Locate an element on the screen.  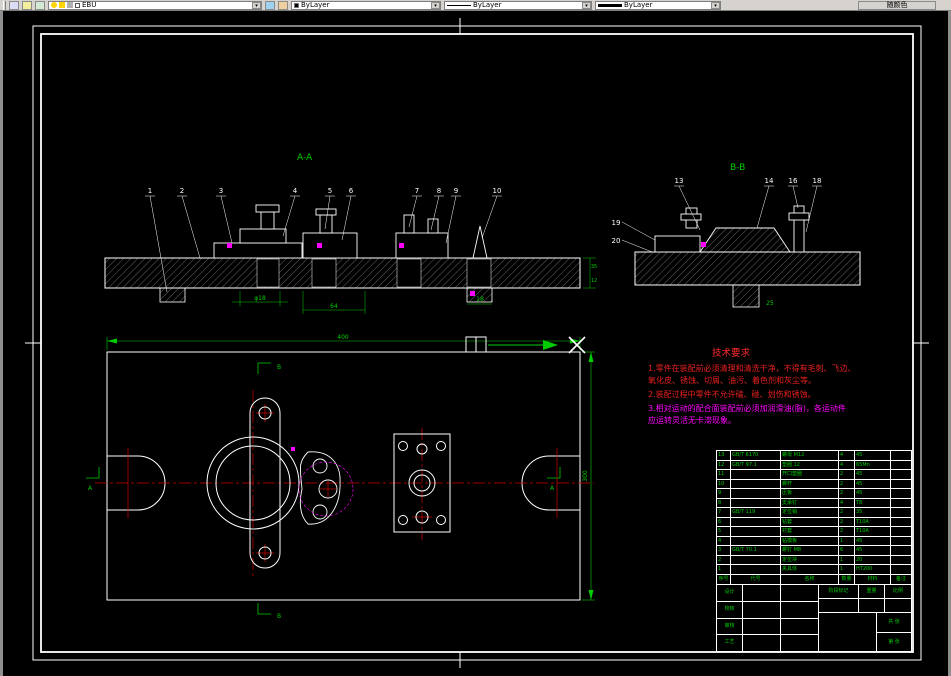
dim-label: φ18 is located at coordinates (260, 298).